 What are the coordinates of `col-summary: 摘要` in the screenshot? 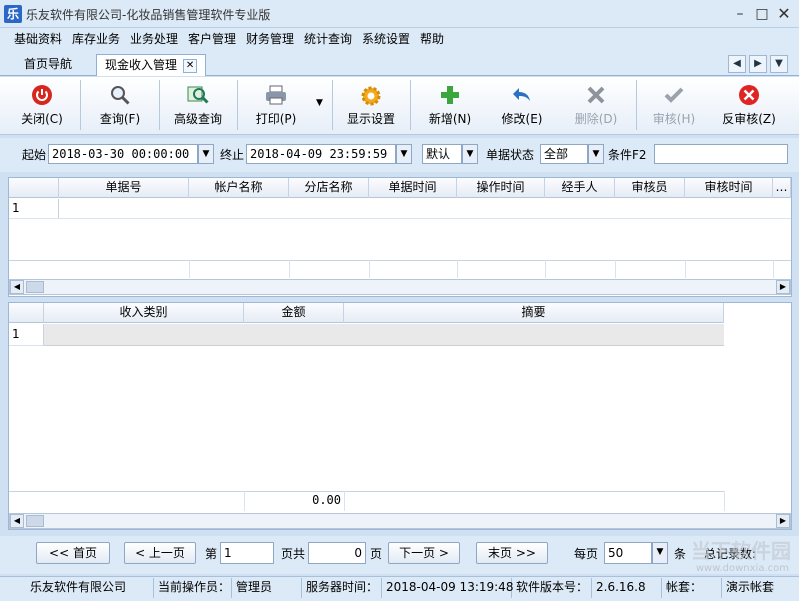 It's located at (534, 313).